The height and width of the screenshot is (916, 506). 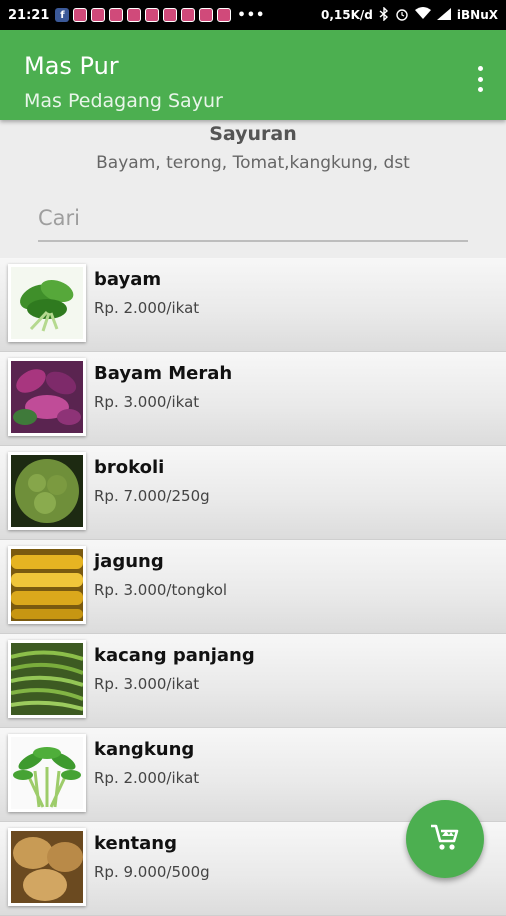 What do you see at coordinates (47, 303) in the screenshot?
I see `spinach-image` at bounding box center [47, 303].